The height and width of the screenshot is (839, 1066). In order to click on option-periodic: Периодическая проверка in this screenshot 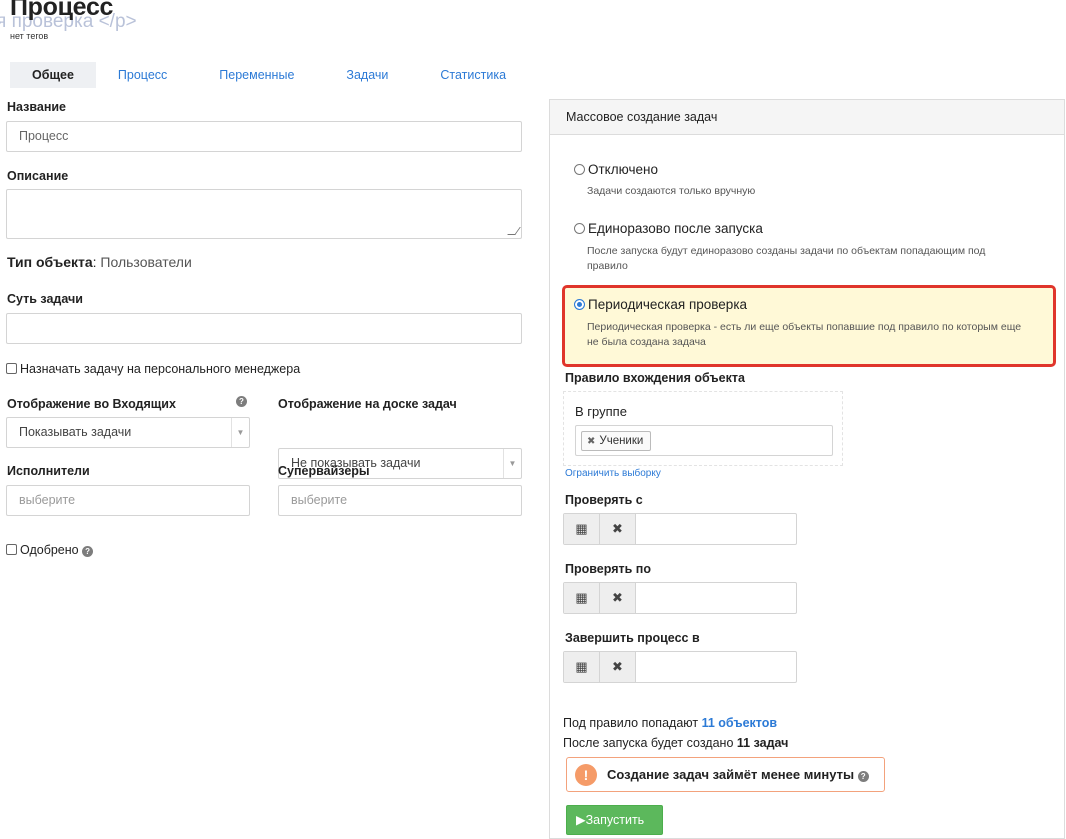, I will do `click(660, 304)`.